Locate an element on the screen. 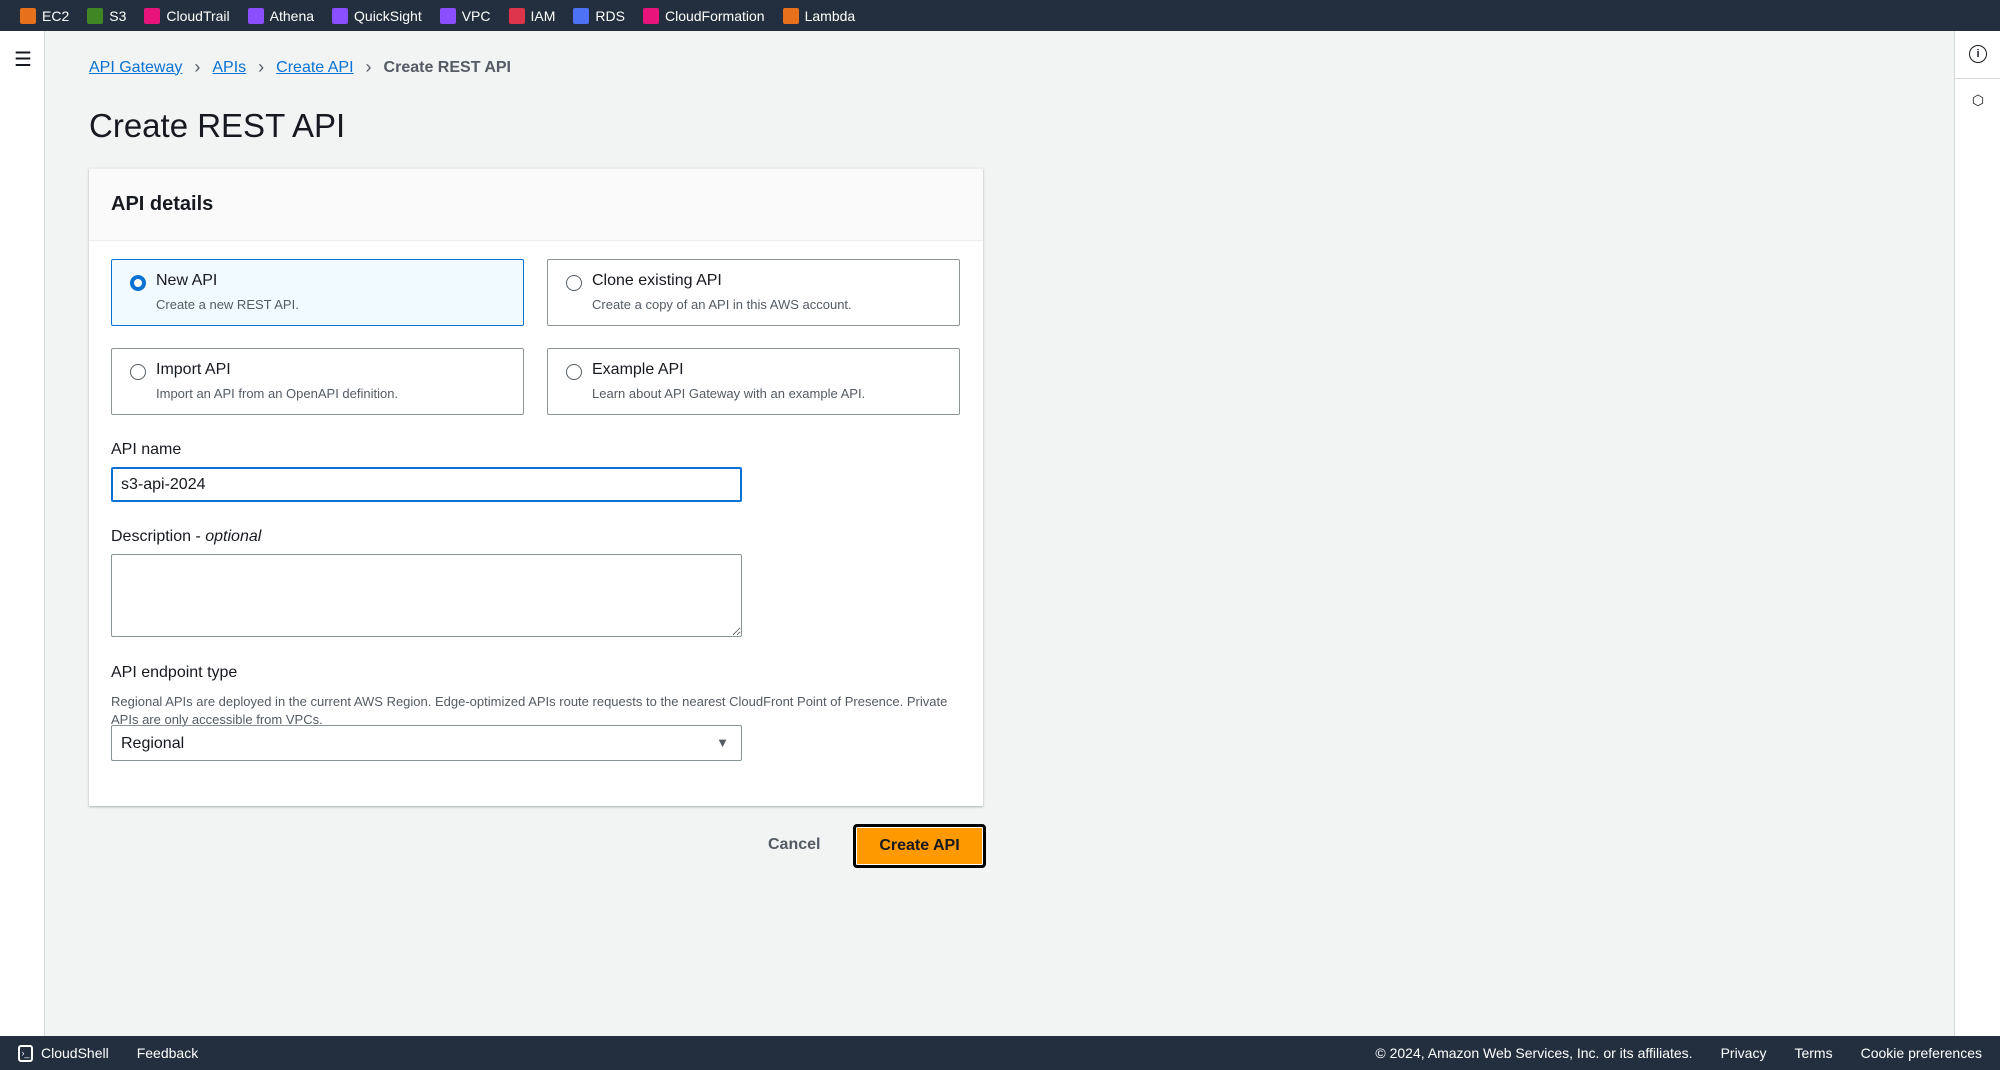 This screenshot has width=2000, height=1070. create-api-button: Create API is located at coordinates (919, 846).